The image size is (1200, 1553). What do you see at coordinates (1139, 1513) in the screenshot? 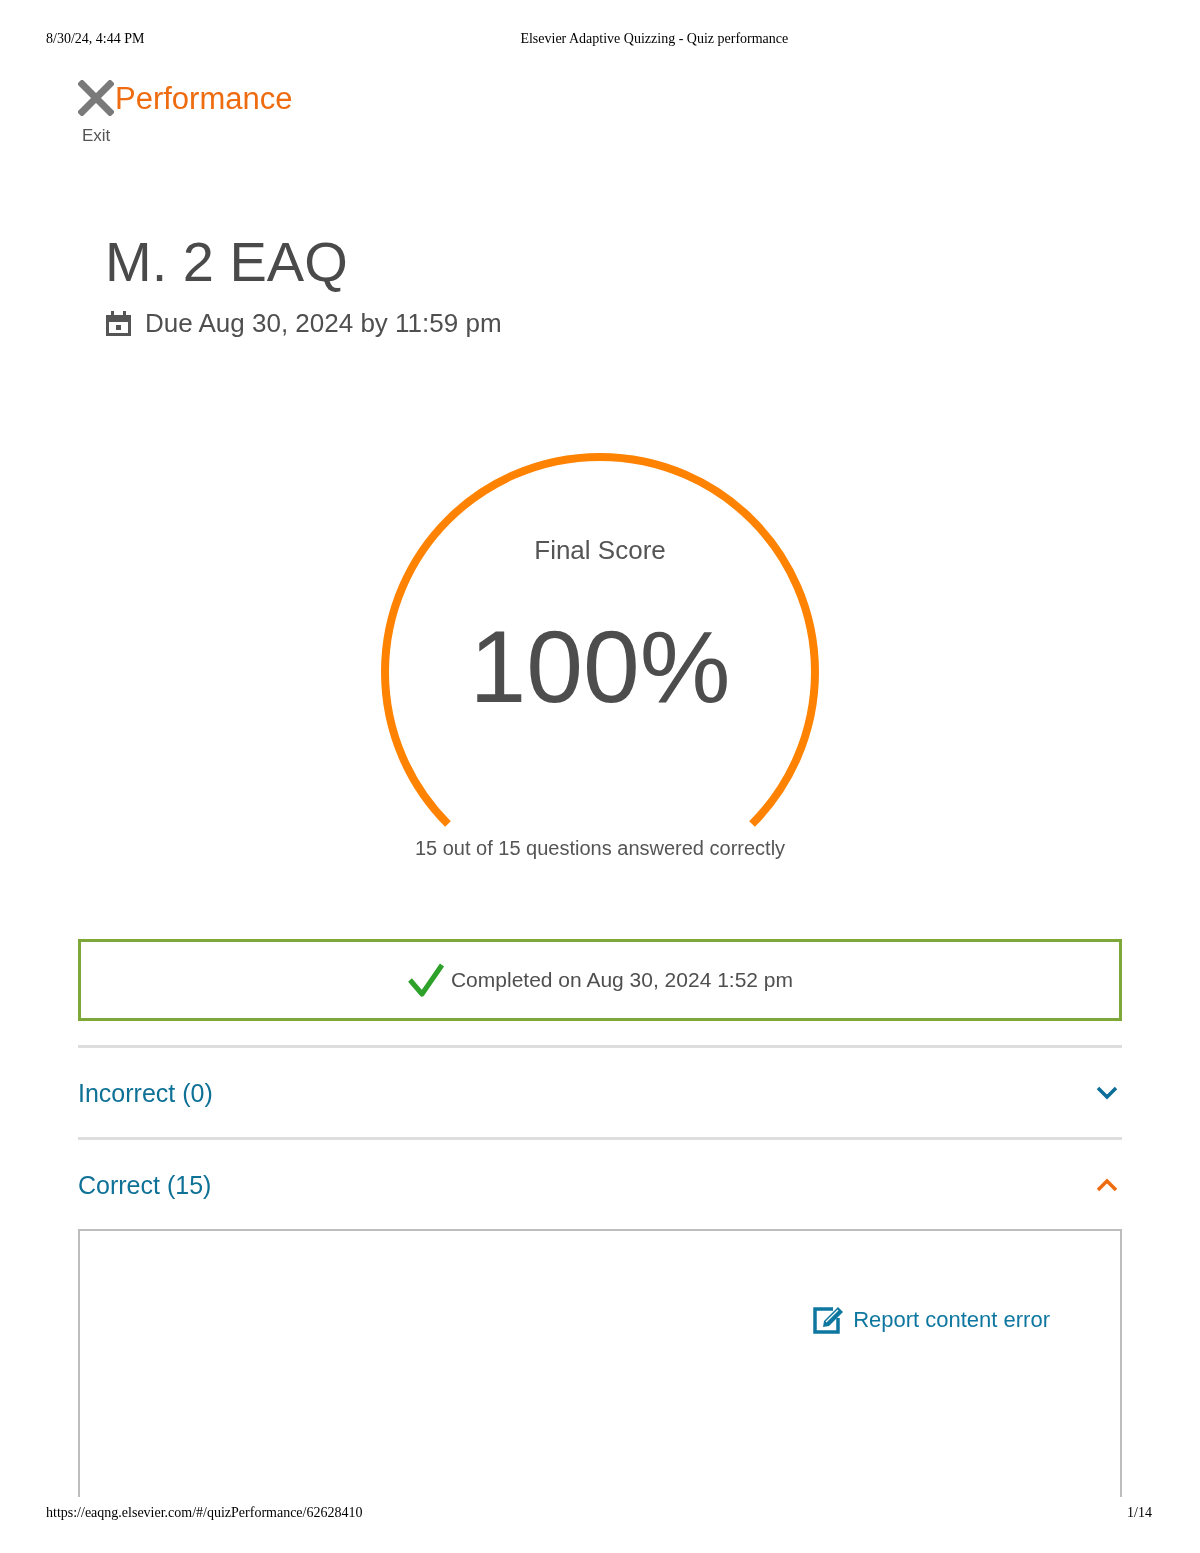
I see `print-page-number: 1/14` at bounding box center [1139, 1513].